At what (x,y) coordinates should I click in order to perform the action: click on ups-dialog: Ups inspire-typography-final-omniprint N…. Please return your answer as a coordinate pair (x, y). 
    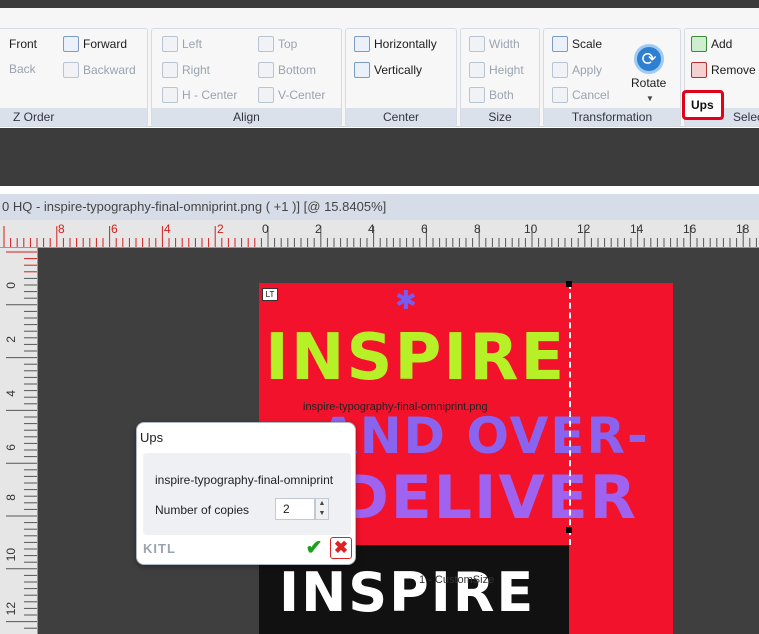
    Looking at the image, I should click on (246, 493).